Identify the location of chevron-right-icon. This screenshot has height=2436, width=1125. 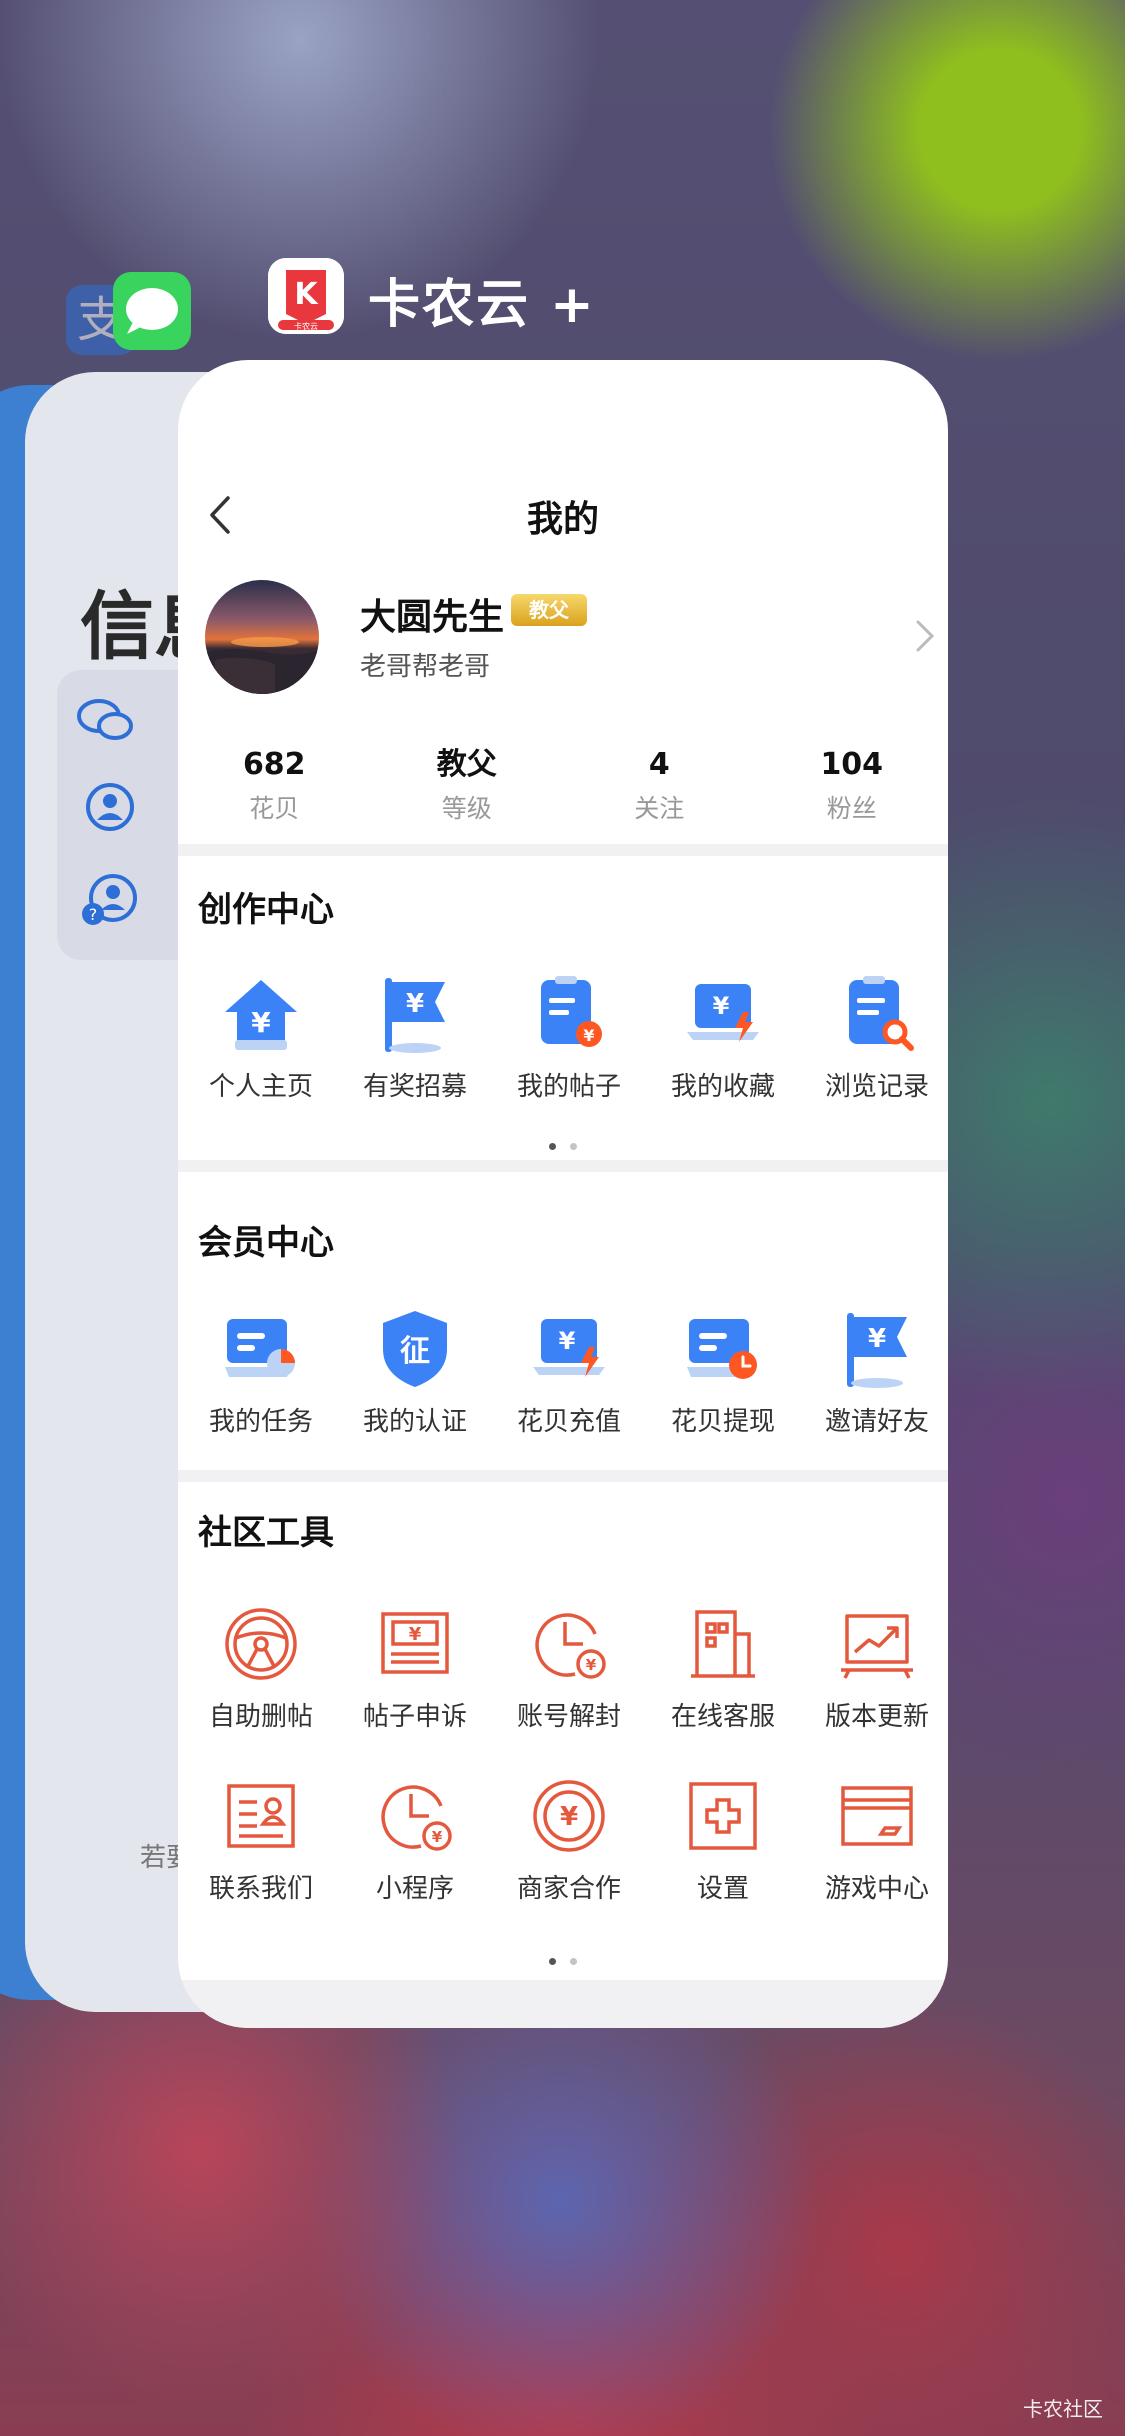
(925, 636).